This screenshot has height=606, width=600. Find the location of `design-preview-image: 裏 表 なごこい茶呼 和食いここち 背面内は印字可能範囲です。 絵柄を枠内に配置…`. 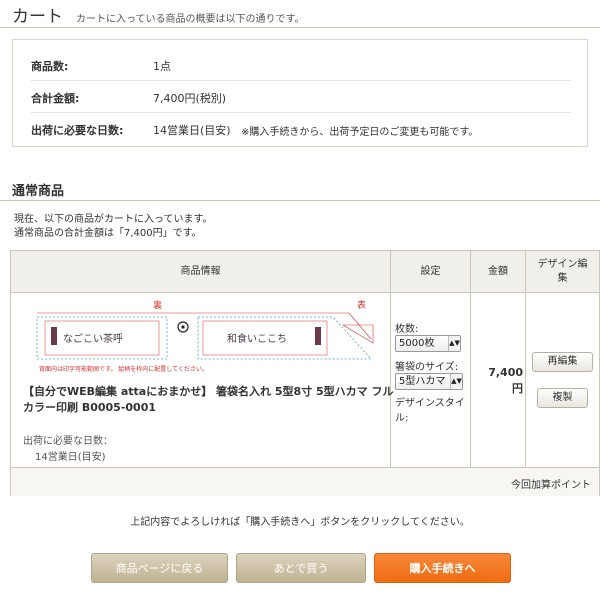

design-preview-image: 裏 表 なごこい茶呼 和食いここち 背面内は印字可能範囲です。 絵柄を枠内に配置… is located at coordinates (205, 336).